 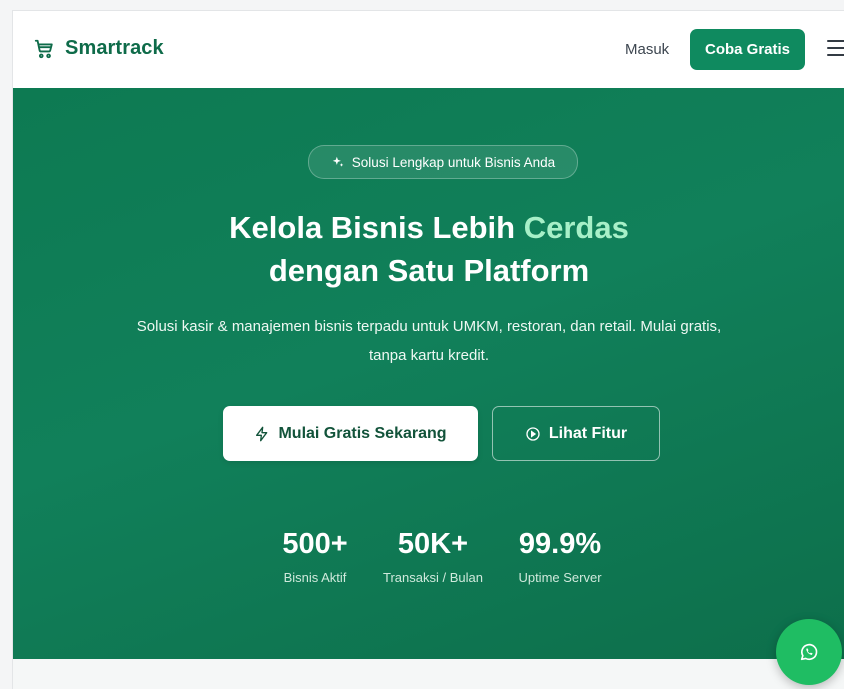 I want to click on whatsapp-icon, so click(x=809, y=652).